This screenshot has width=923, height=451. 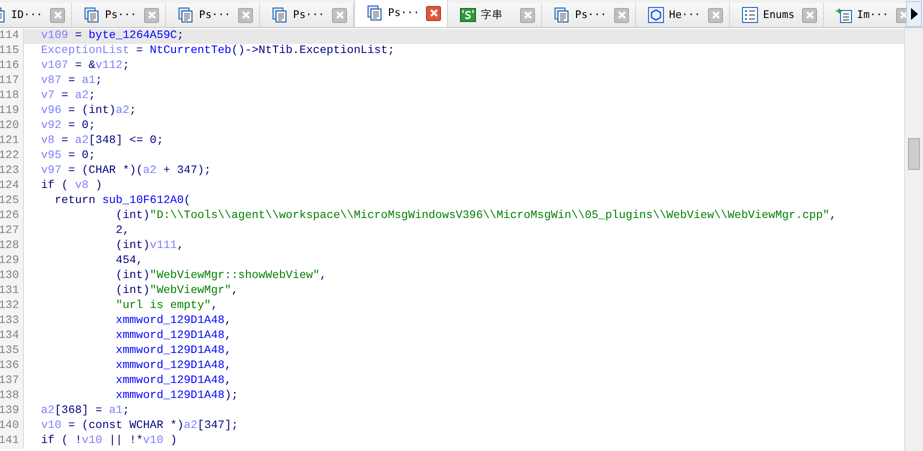 I want to click on code-line: v87 = a1;, so click(x=71, y=81).